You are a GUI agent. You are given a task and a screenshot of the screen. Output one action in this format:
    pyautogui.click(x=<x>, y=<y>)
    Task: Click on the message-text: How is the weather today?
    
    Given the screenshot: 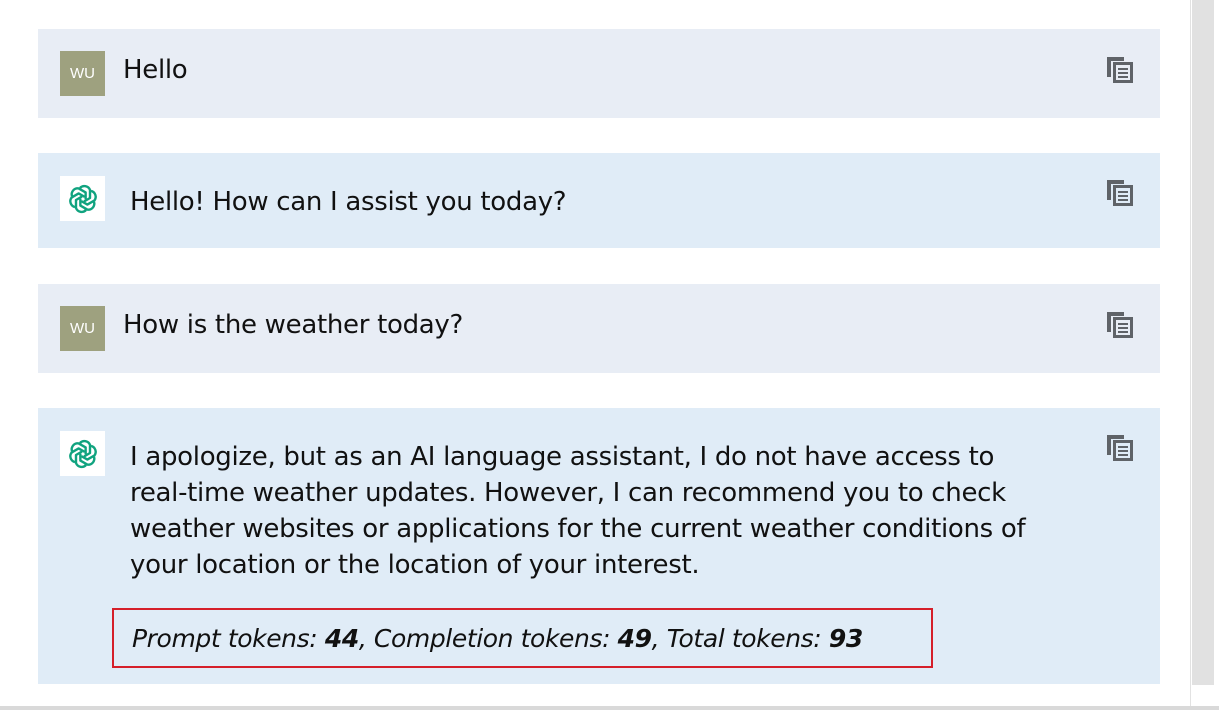 What is the action you would take?
    pyautogui.click(x=293, y=325)
    